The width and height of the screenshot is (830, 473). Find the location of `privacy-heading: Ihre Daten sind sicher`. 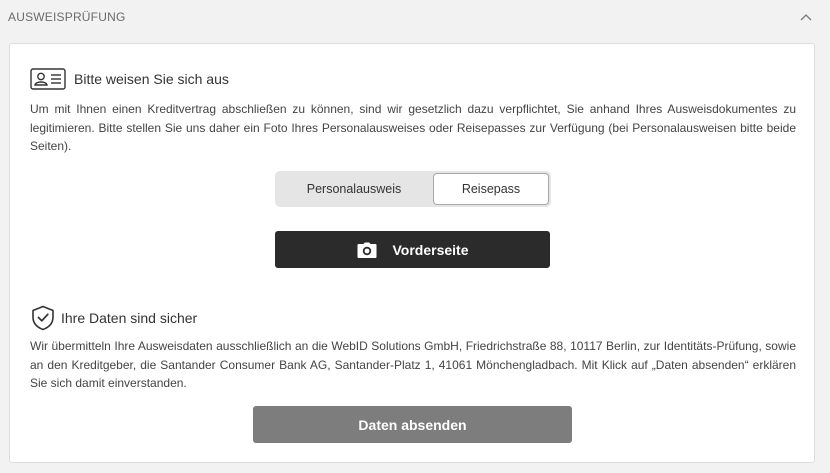

privacy-heading: Ihre Daten sind sicher is located at coordinates (129, 318).